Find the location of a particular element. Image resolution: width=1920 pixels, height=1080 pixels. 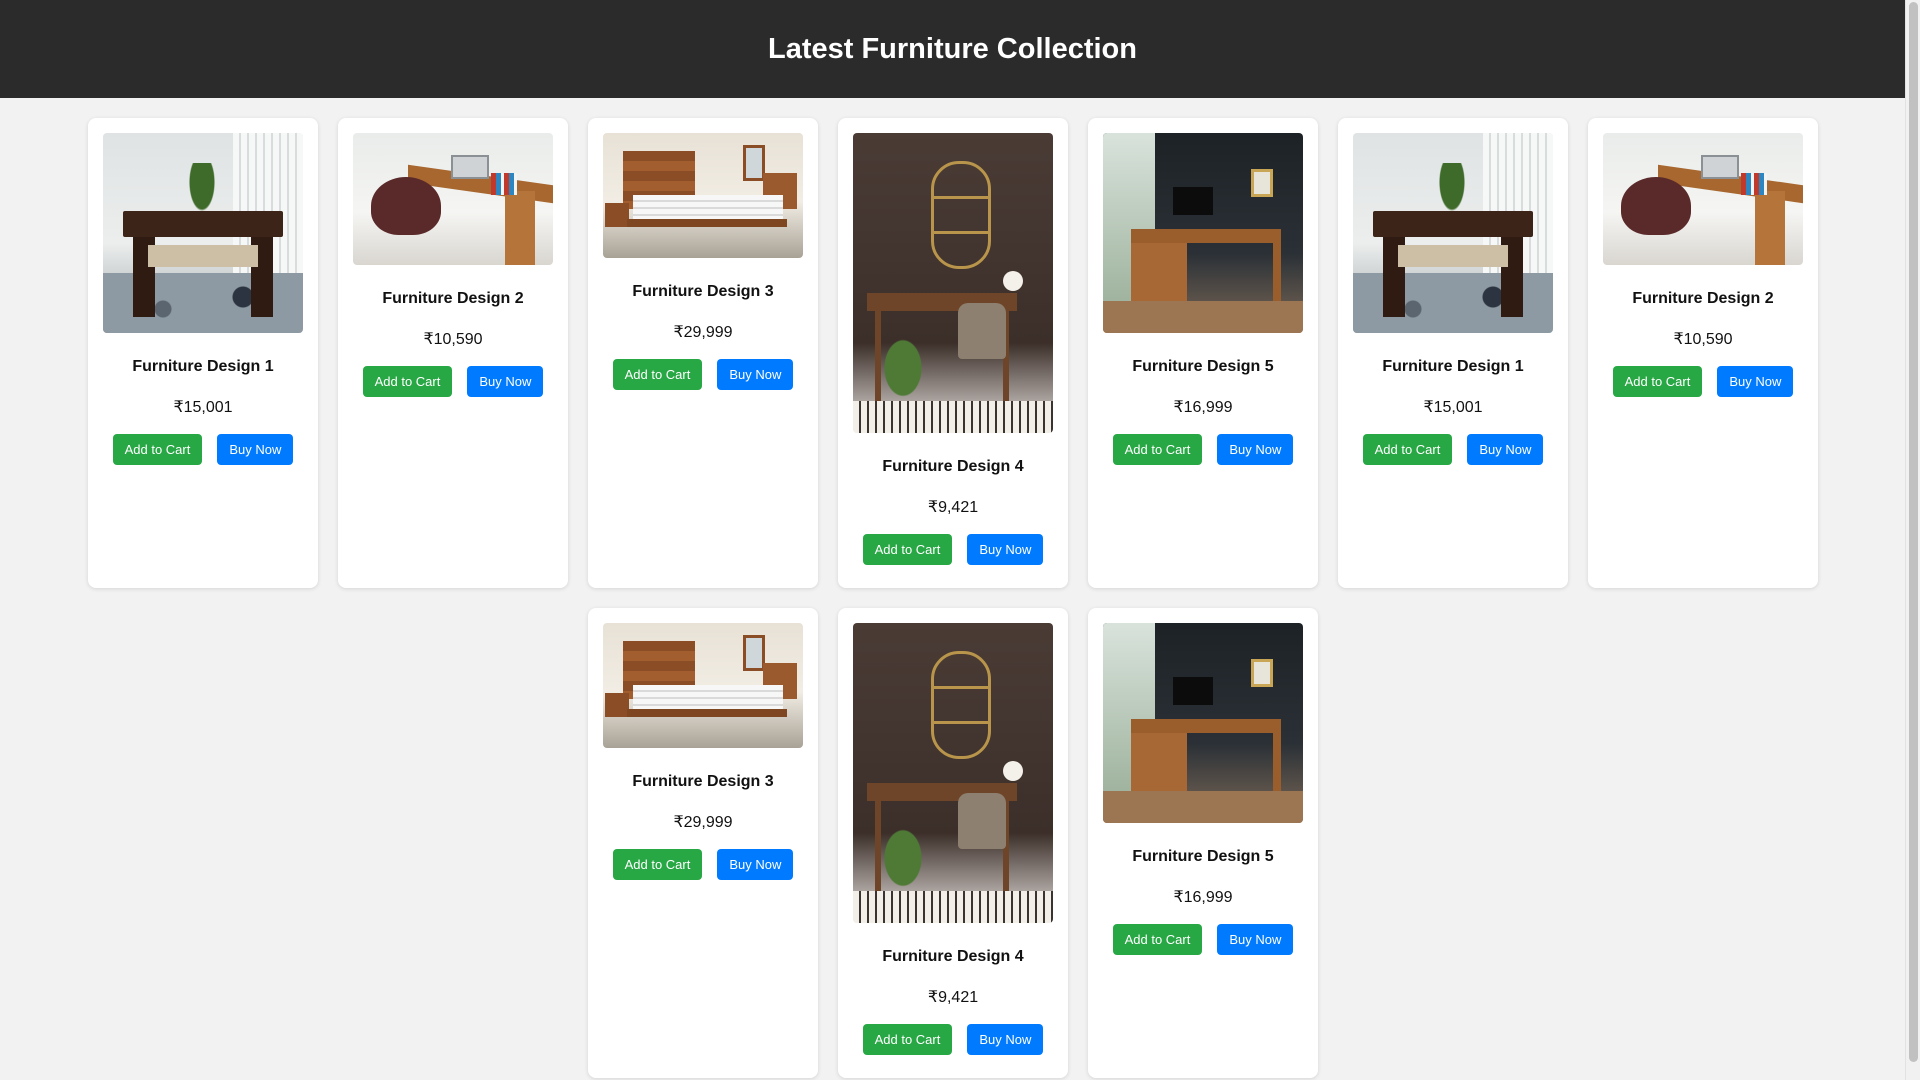

scrollbar-thumb is located at coordinates (1913, 532).